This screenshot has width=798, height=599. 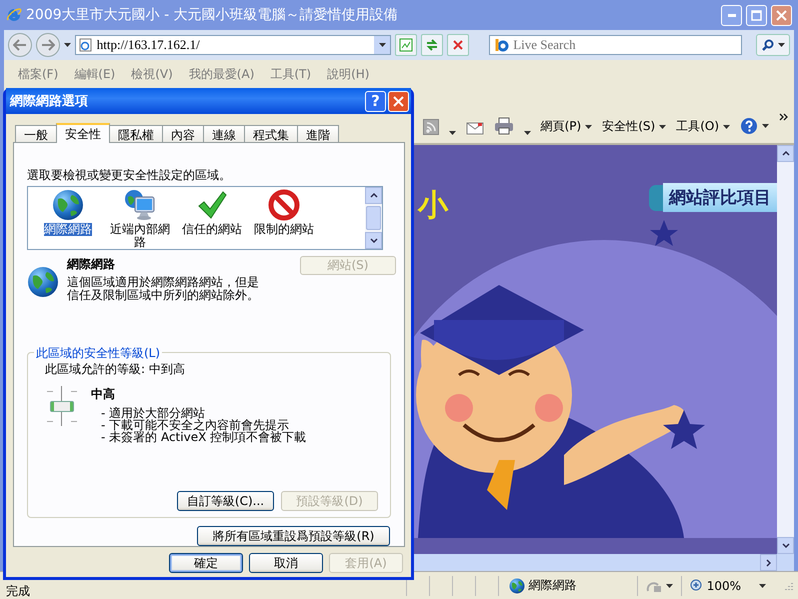 I want to click on level-description-line: - 適用於大部分網站, so click(x=153, y=413).